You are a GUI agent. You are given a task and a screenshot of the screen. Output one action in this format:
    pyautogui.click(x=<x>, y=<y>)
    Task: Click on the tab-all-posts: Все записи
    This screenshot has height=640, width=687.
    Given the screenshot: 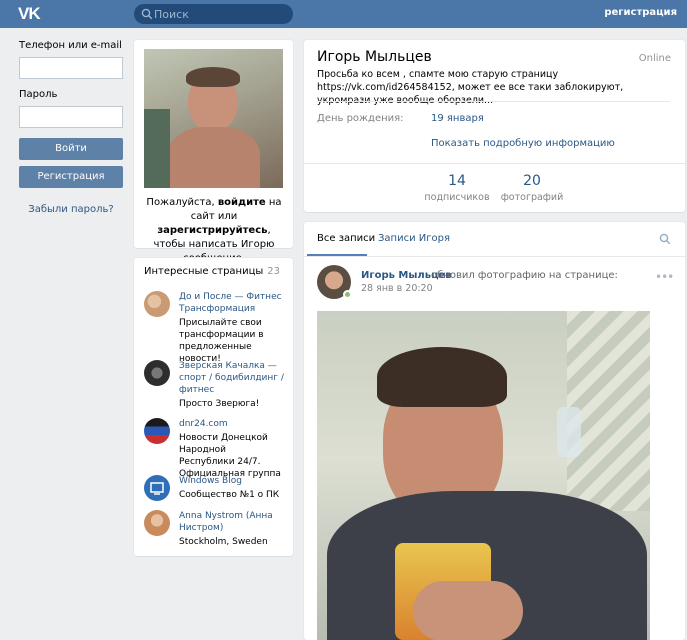 What is the action you would take?
    pyautogui.click(x=346, y=238)
    